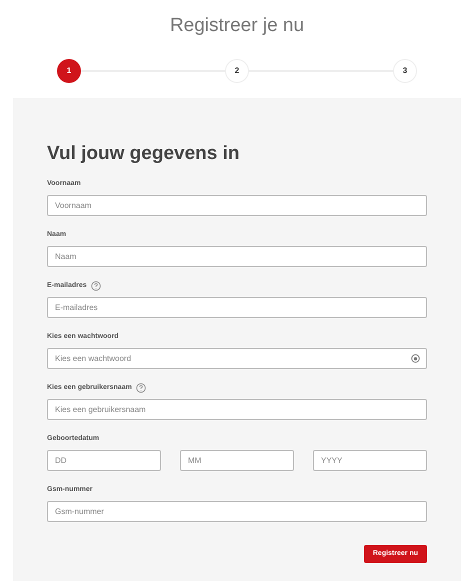 Image resolution: width=474 pixels, height=581 pixels. I want to click on input-field: DD, so click(104, 460).